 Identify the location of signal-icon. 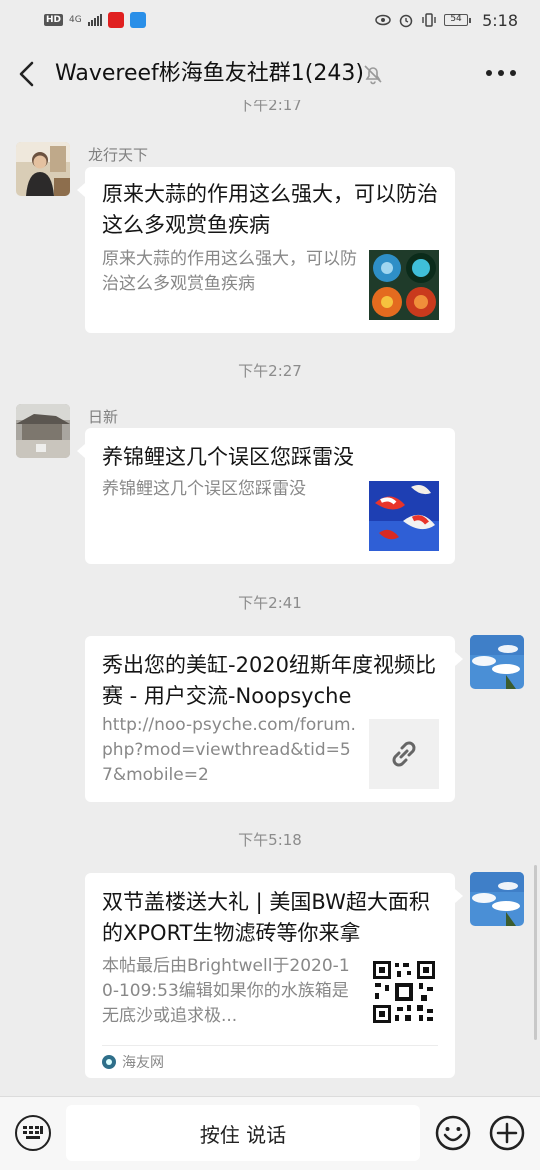
(94, 20).